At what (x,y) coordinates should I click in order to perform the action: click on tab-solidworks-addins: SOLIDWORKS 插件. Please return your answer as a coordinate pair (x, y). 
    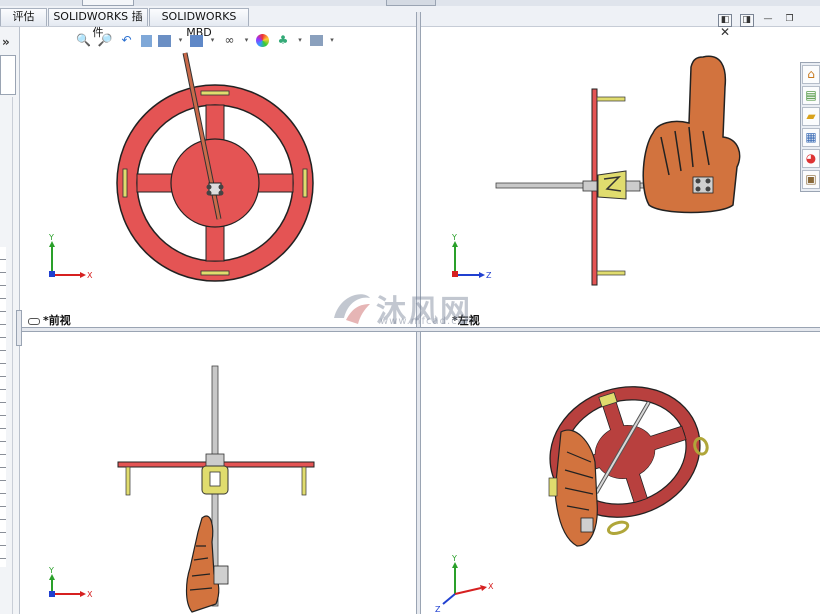
    Looking at the image, I should click on (98, 23).